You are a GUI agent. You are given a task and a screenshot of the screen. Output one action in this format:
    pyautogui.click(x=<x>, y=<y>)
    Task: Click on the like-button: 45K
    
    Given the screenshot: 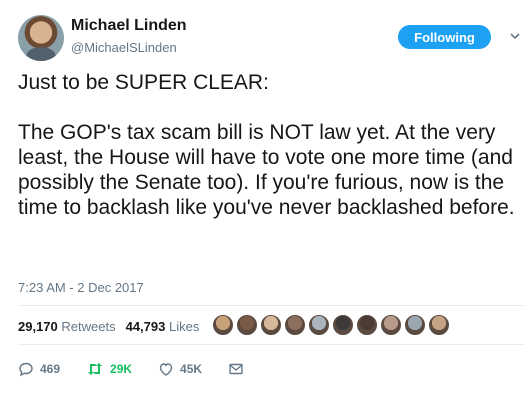 What is the action you would take?
    pyautogui.click(x=180, y=369)
    